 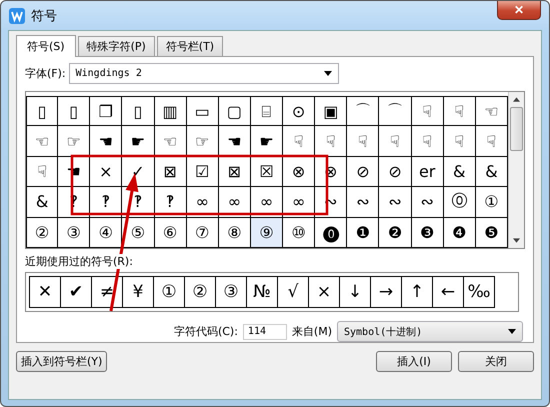 What do you see at coordinates (516, 240) in the screenshot?
I see `scroll-down-icon` at bounding box center [516, 240].